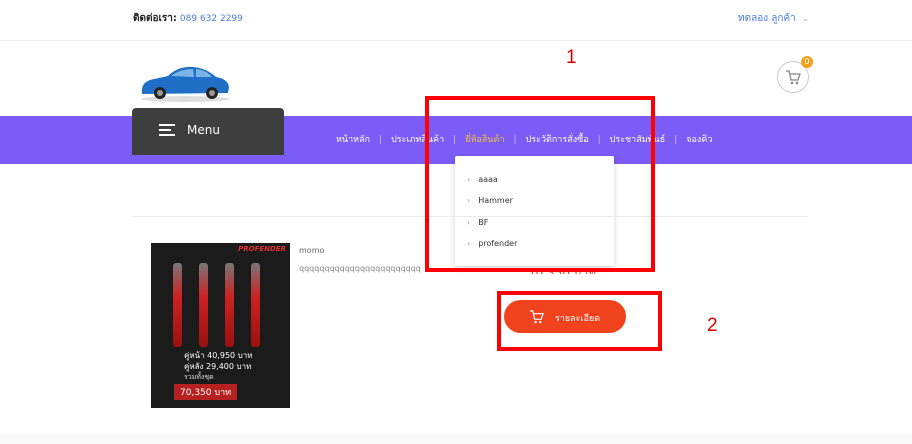 The width and height of the screenshot is (912, 444). What do you see at coordinates (167, 130) in the screenshot?
I see `hamburger-icon` at bounding box center [167, 130].